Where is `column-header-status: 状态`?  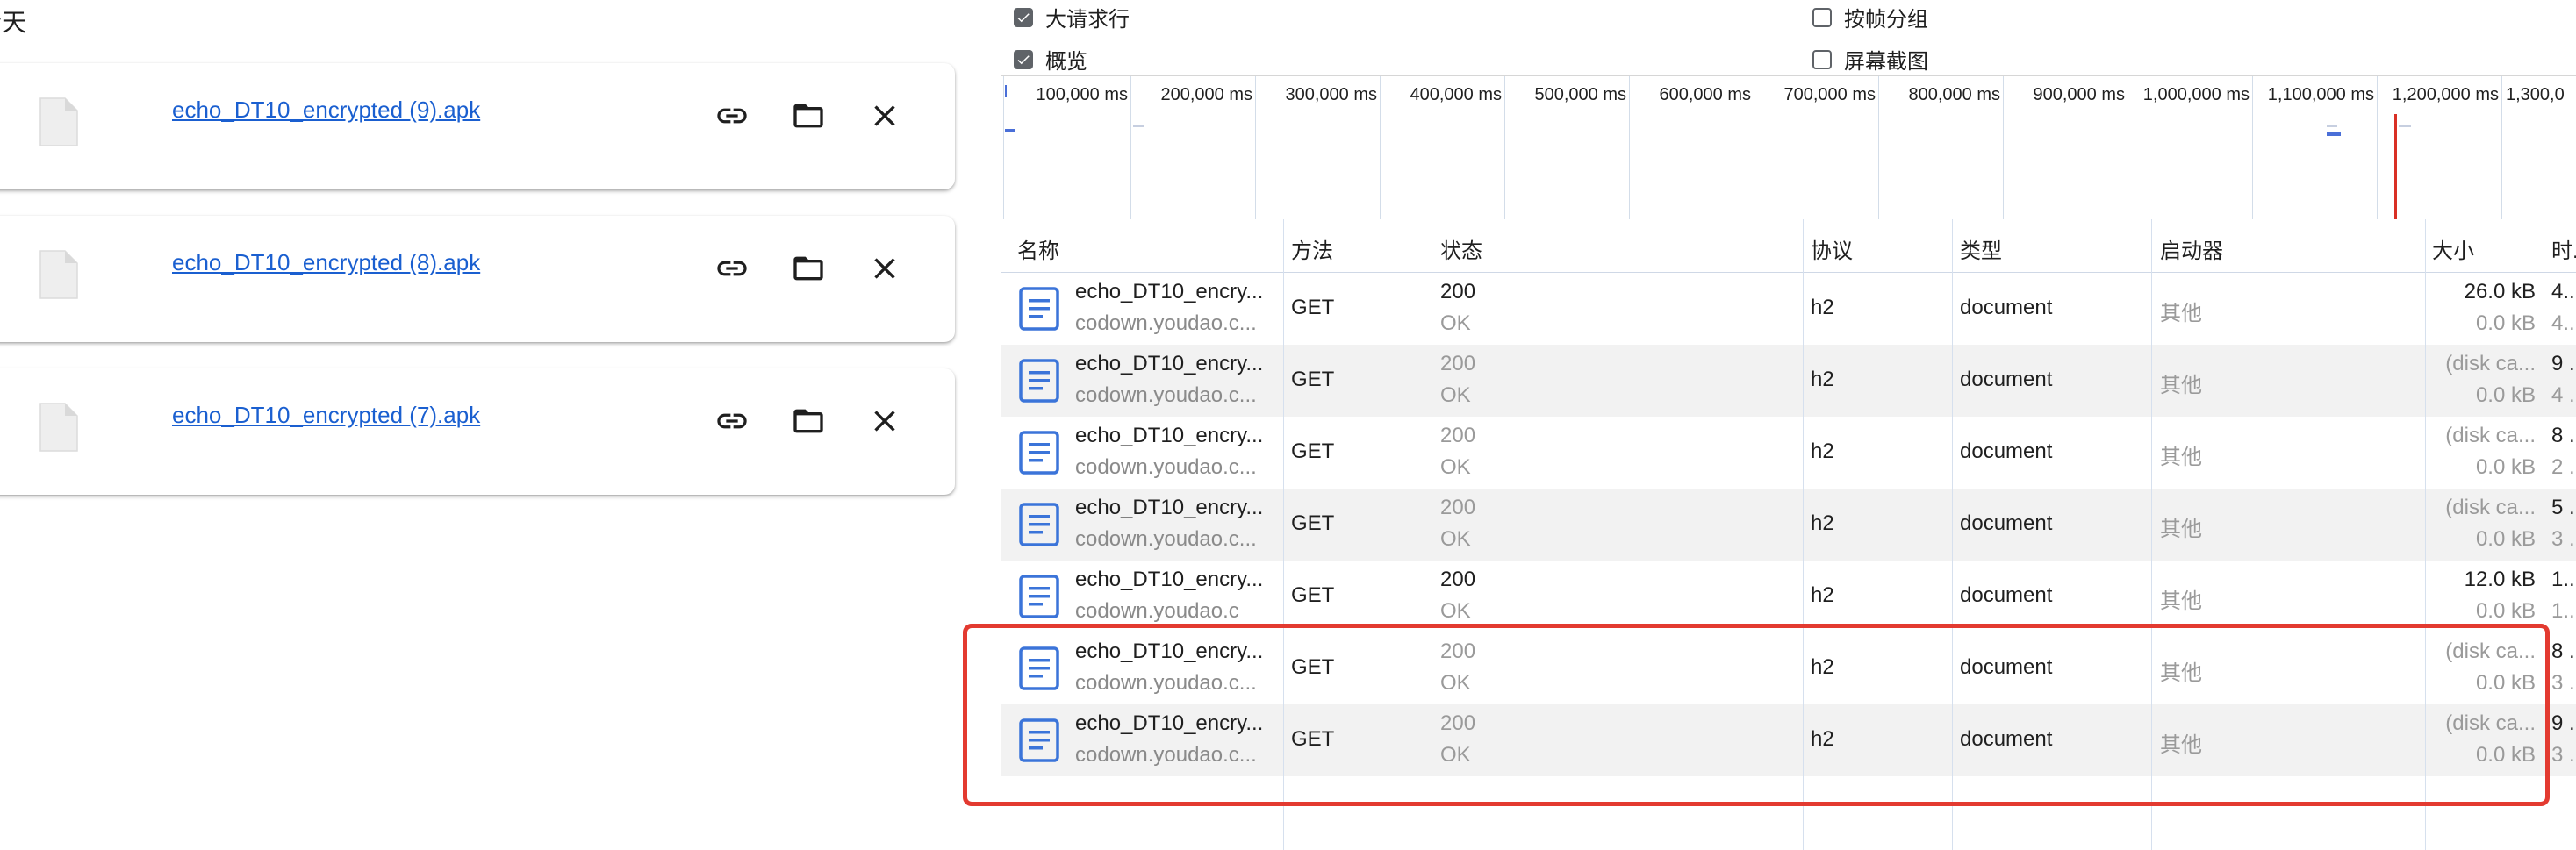 column-header-status: 状态 is located at coordinates (1461, 248).